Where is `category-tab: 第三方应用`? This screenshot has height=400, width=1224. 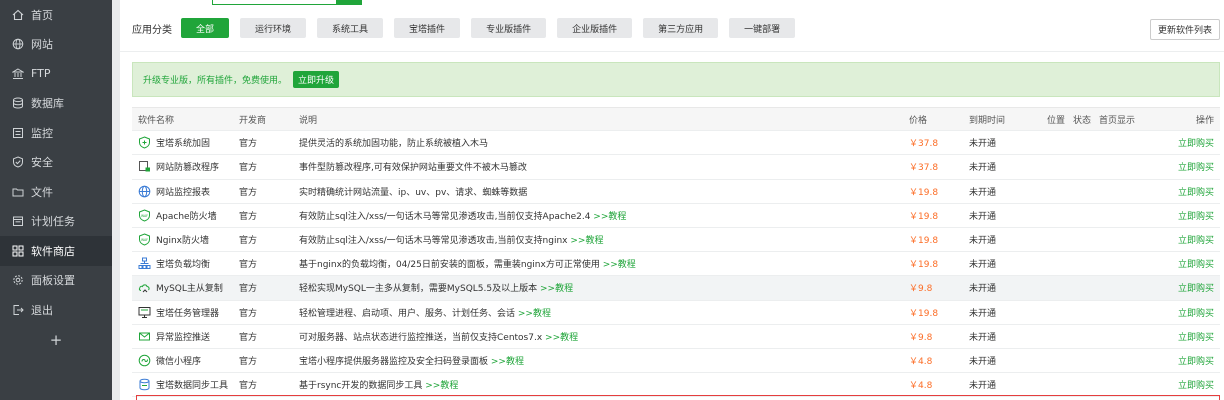 category-tab: 第三方应用 is located at coordinates (681, 28).